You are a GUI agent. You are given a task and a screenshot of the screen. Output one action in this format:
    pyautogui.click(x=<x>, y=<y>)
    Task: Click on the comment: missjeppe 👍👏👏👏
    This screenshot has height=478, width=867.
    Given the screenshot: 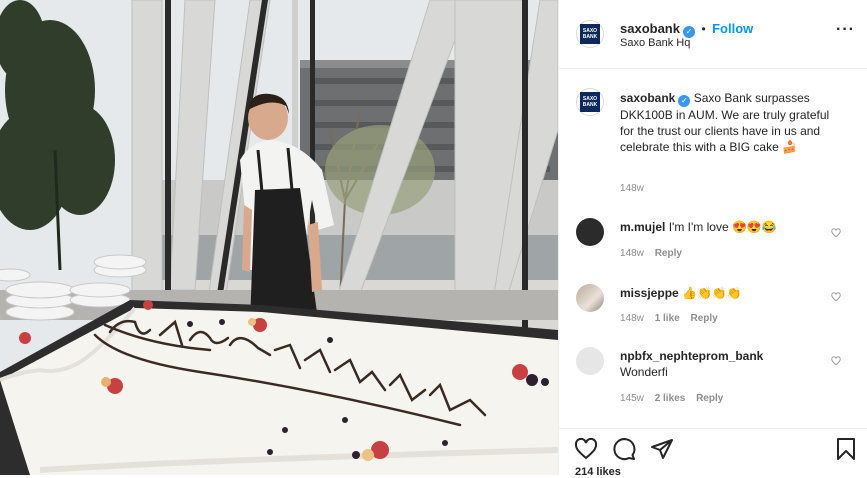 What is the action you would take?
    pyautogui.click(x=725, y=293)
    